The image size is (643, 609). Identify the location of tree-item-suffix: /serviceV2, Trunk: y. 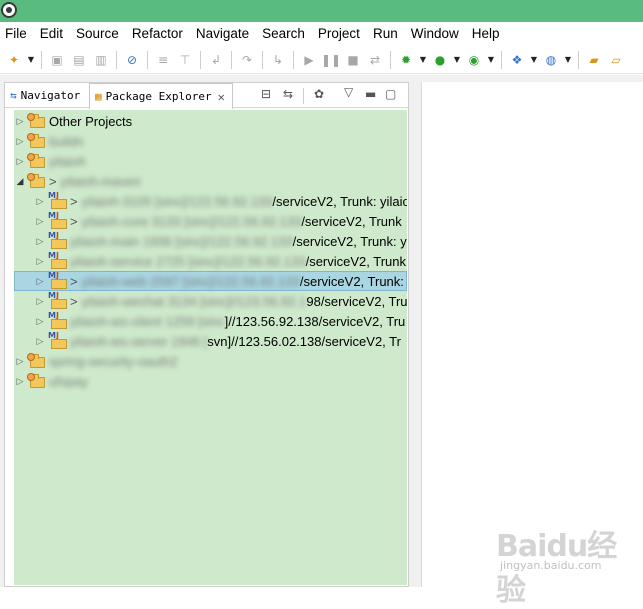
(349, 241).